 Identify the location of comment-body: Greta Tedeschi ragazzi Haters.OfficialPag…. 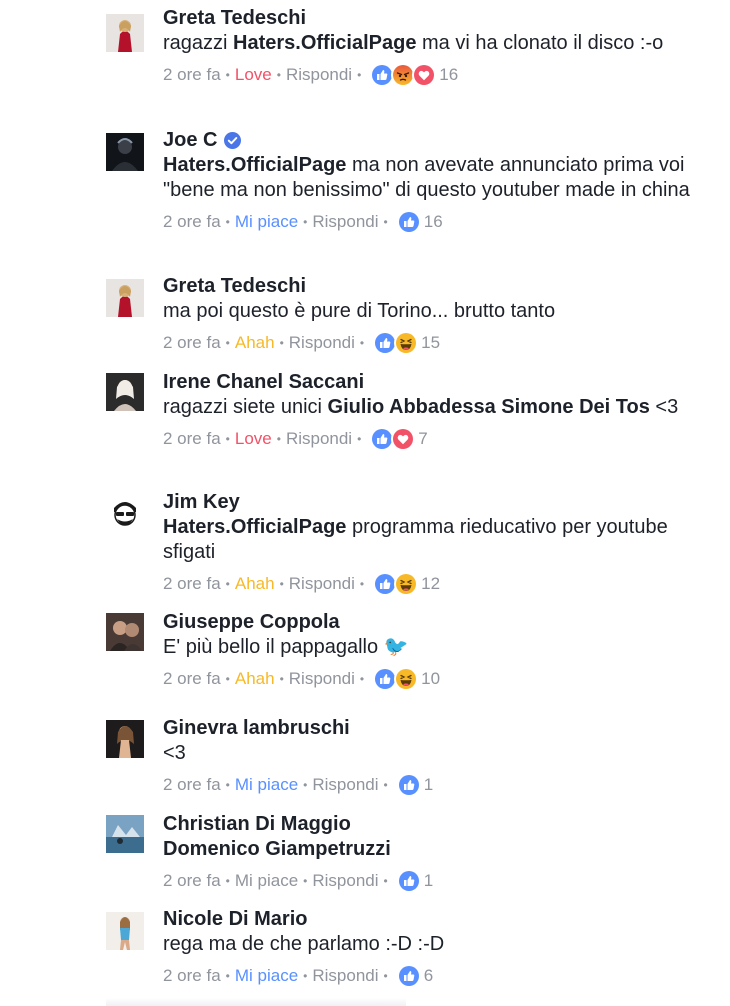
(439, 47).